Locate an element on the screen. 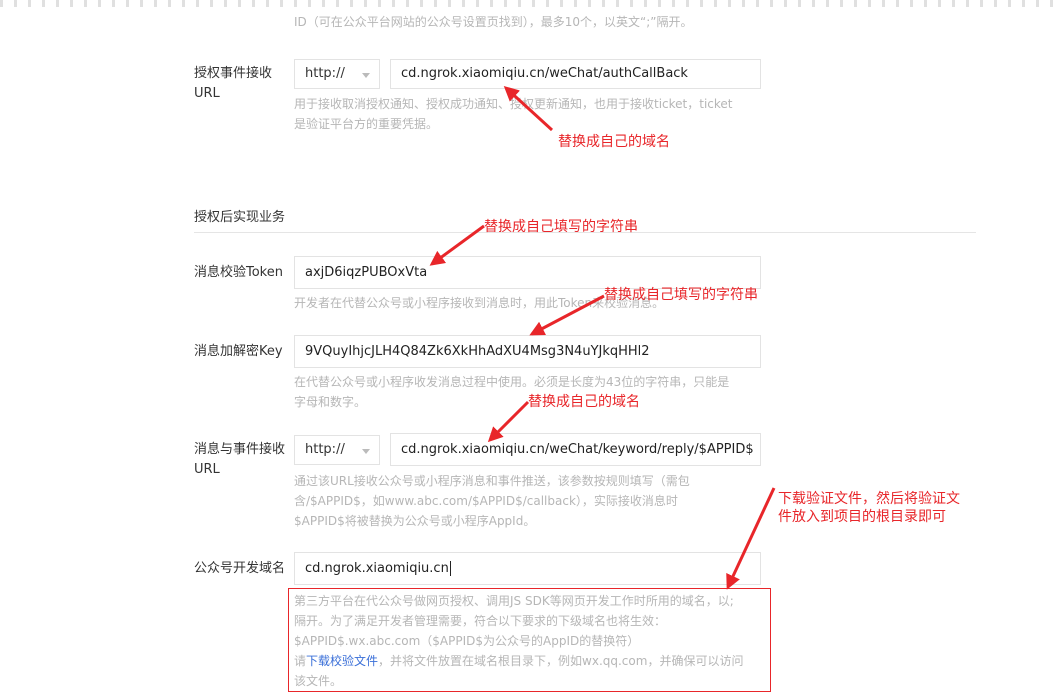 The image size is (1061, 692). arrow-to-auth-url is located at coordinates (528, 108).